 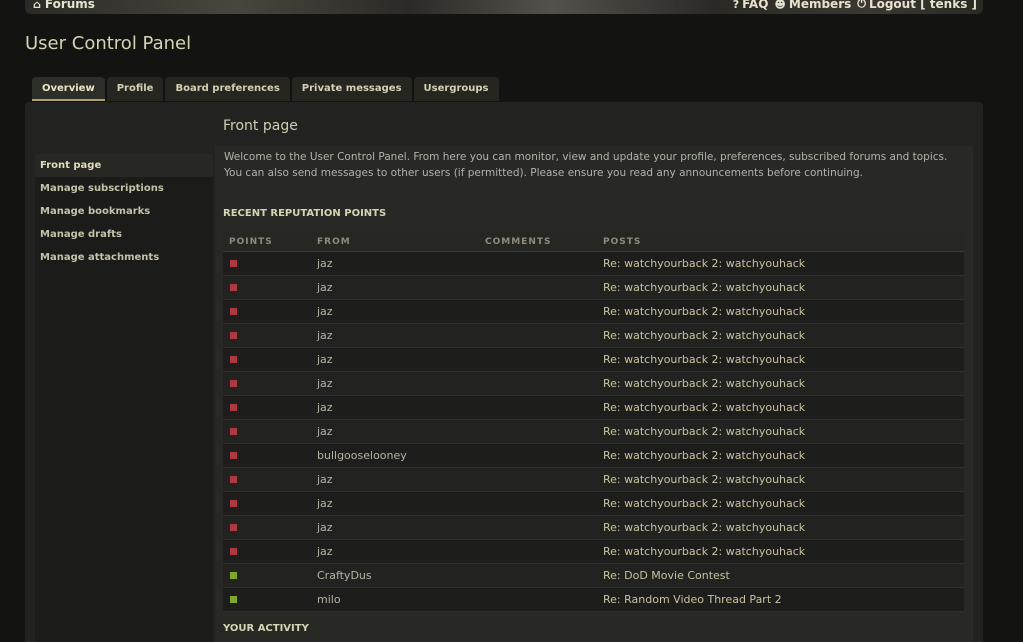 What do you see at coordinates (135, 89) in the screenshot?
I see `tab-profile: Profile` at bounding box center [135, 89].